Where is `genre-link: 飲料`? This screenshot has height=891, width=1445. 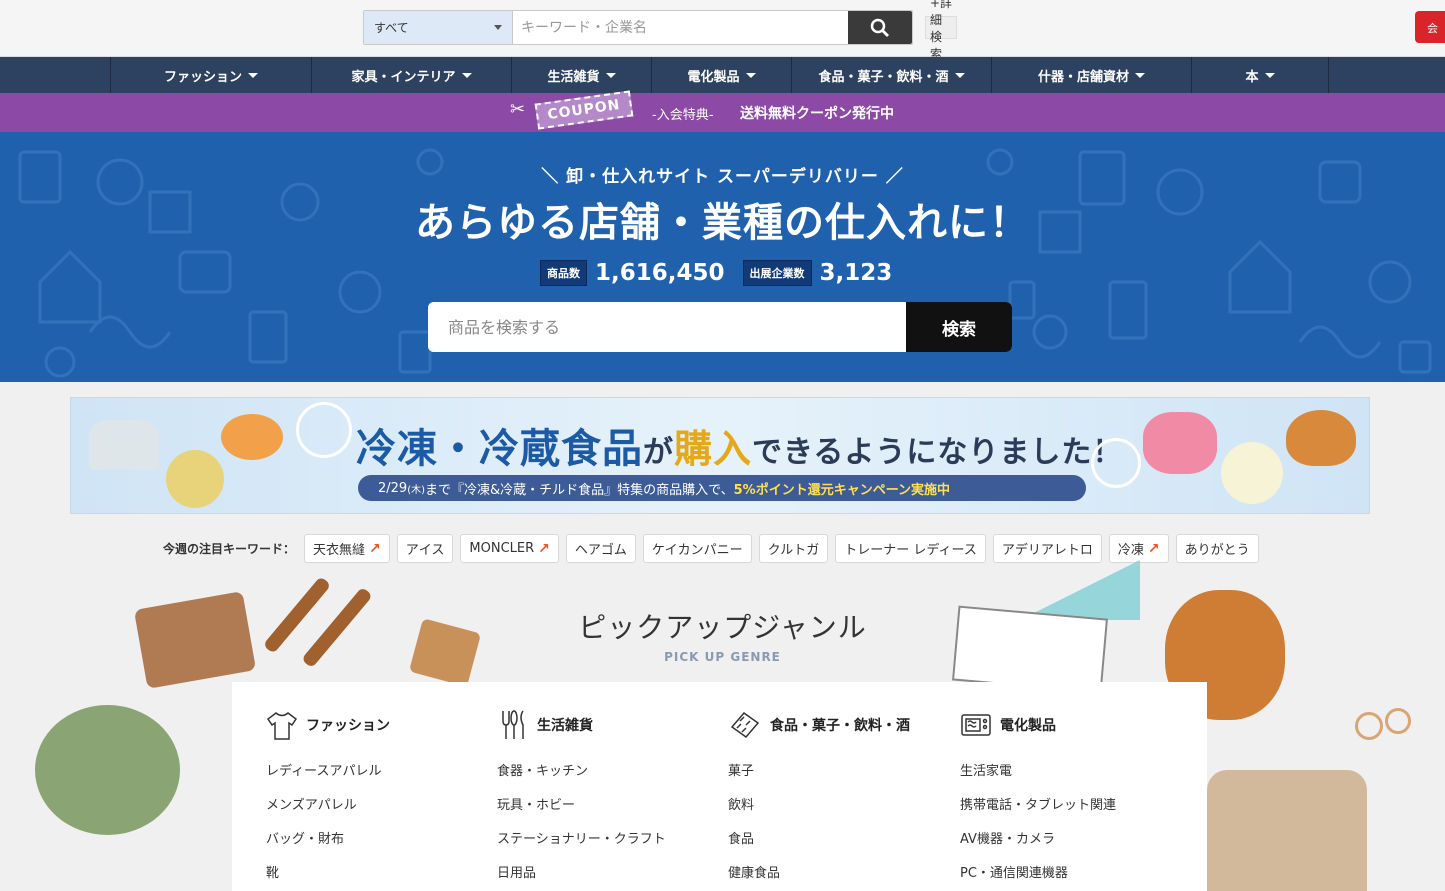 genre-link: 飲料 is located at coordinates (819, 803).